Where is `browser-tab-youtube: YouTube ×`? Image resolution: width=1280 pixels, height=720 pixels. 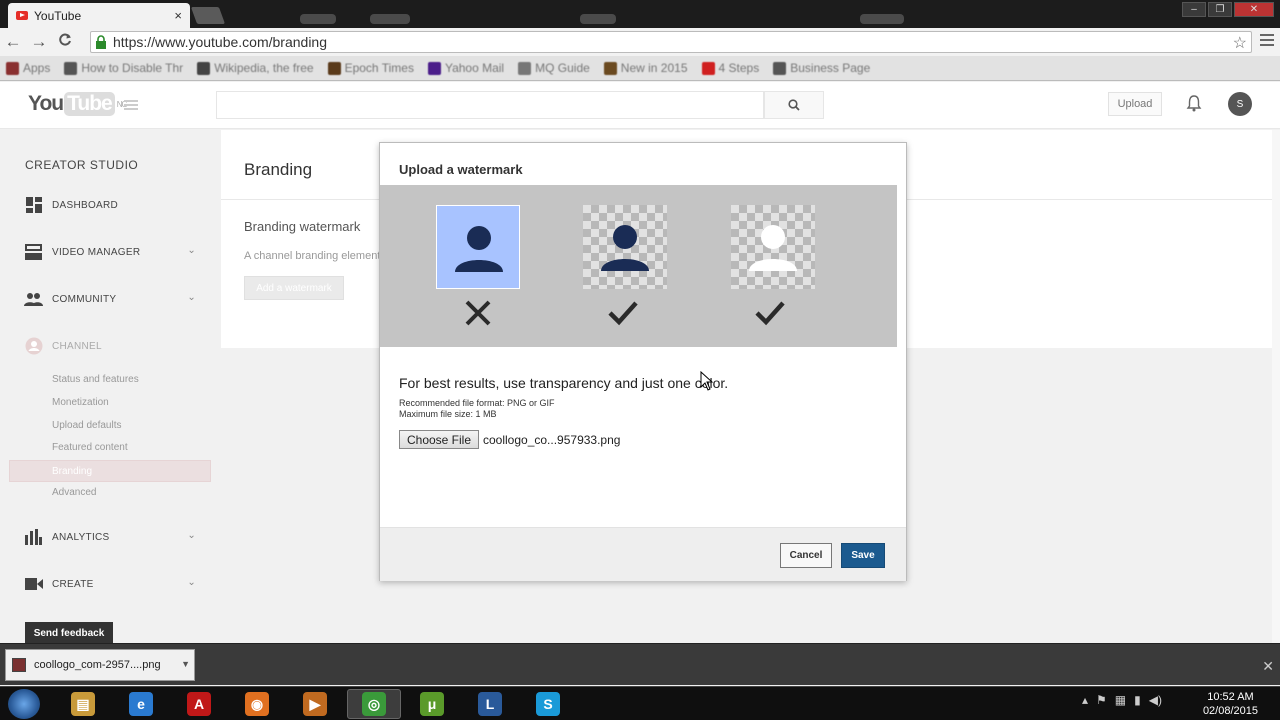 browser-tab-youtube: YouTube × is located at coordinates (99, 15).